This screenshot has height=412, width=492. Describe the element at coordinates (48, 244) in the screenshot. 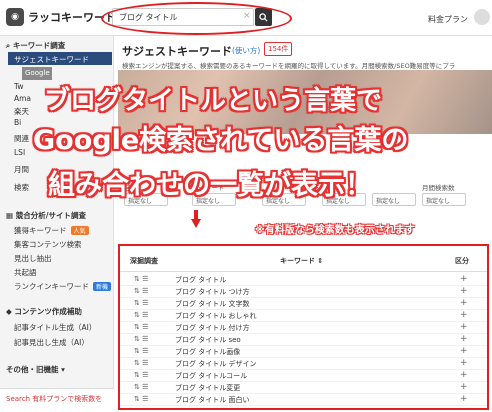

I see `sidebar-item-content-search: 集客コンテンツ検索` at that location.